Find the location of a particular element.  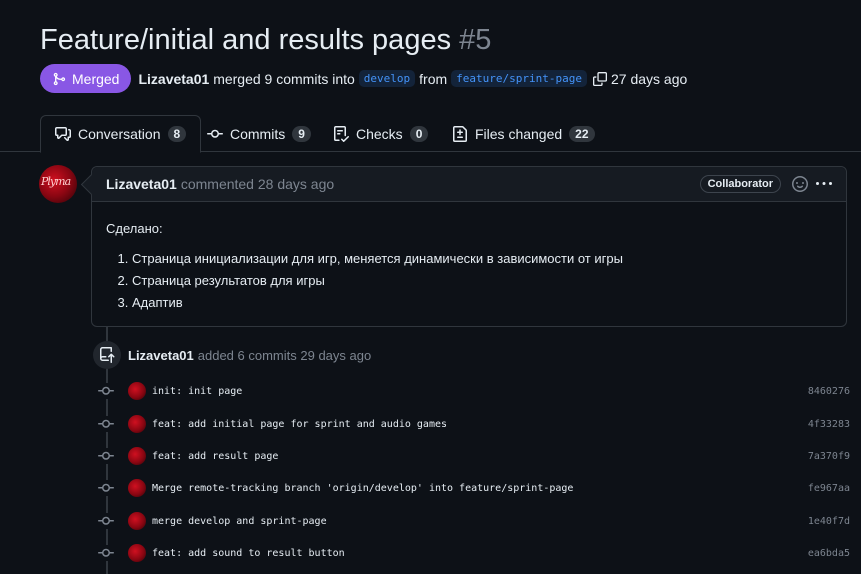

commit-row: feat: add result page 7a370f9 is located at coordinates (474, 456).